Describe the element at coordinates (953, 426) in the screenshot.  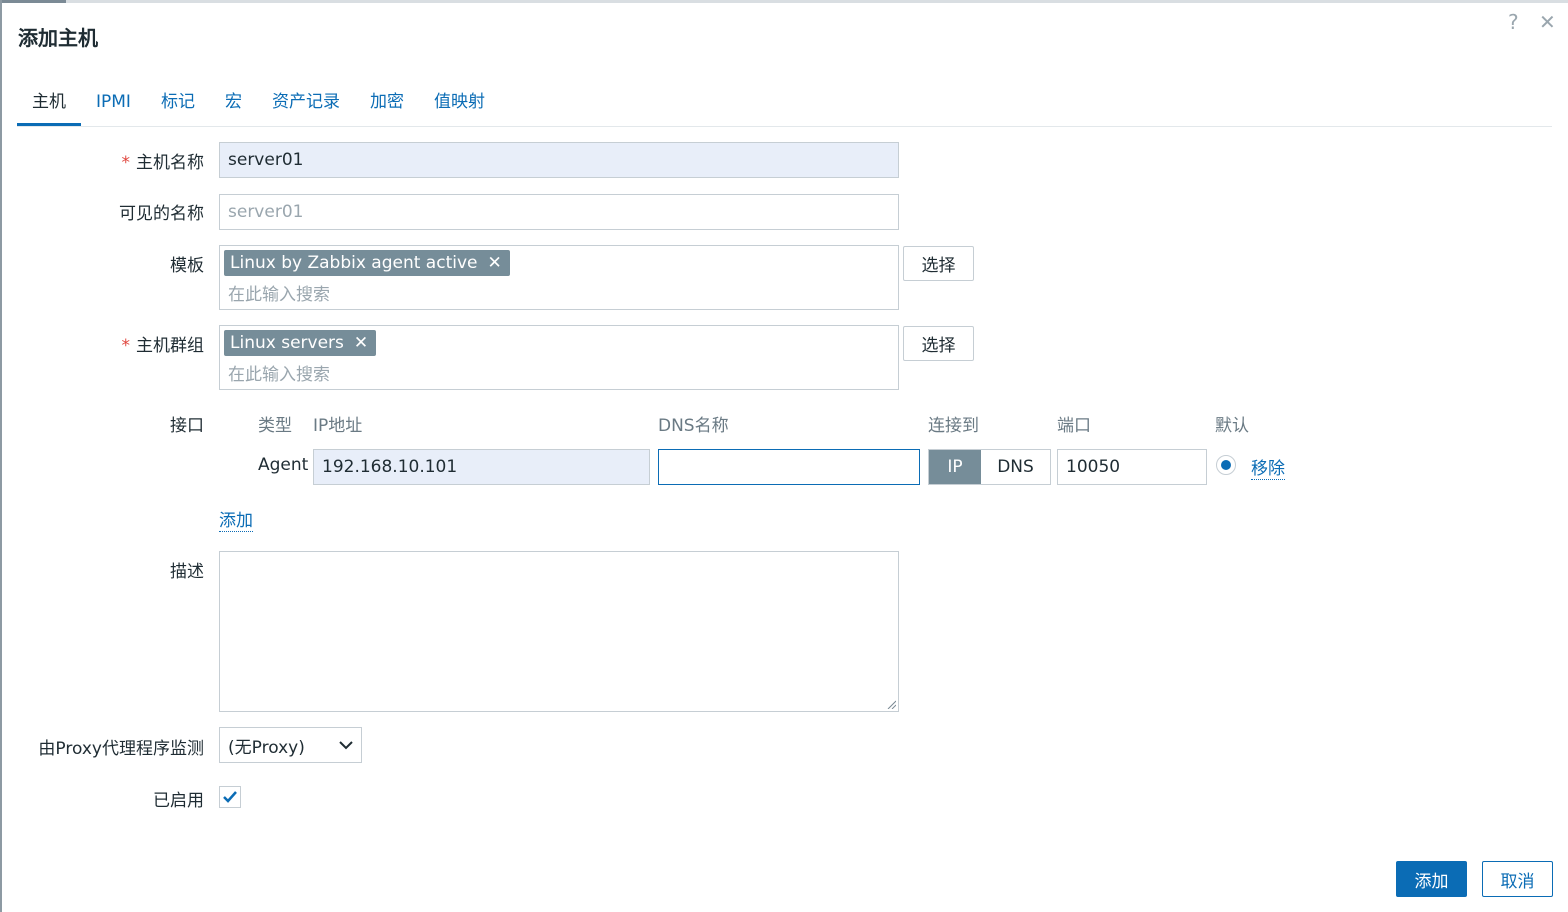
I see `col-connect-to: 连接到` at that location.